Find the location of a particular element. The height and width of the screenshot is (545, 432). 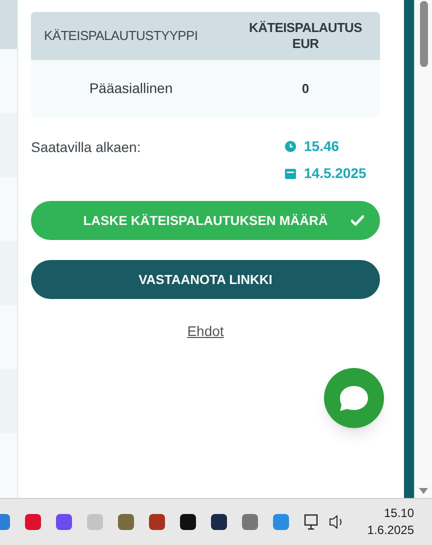

receive-link-button: VASTAANOTA LINKKI is located at coordinates (205, 279).